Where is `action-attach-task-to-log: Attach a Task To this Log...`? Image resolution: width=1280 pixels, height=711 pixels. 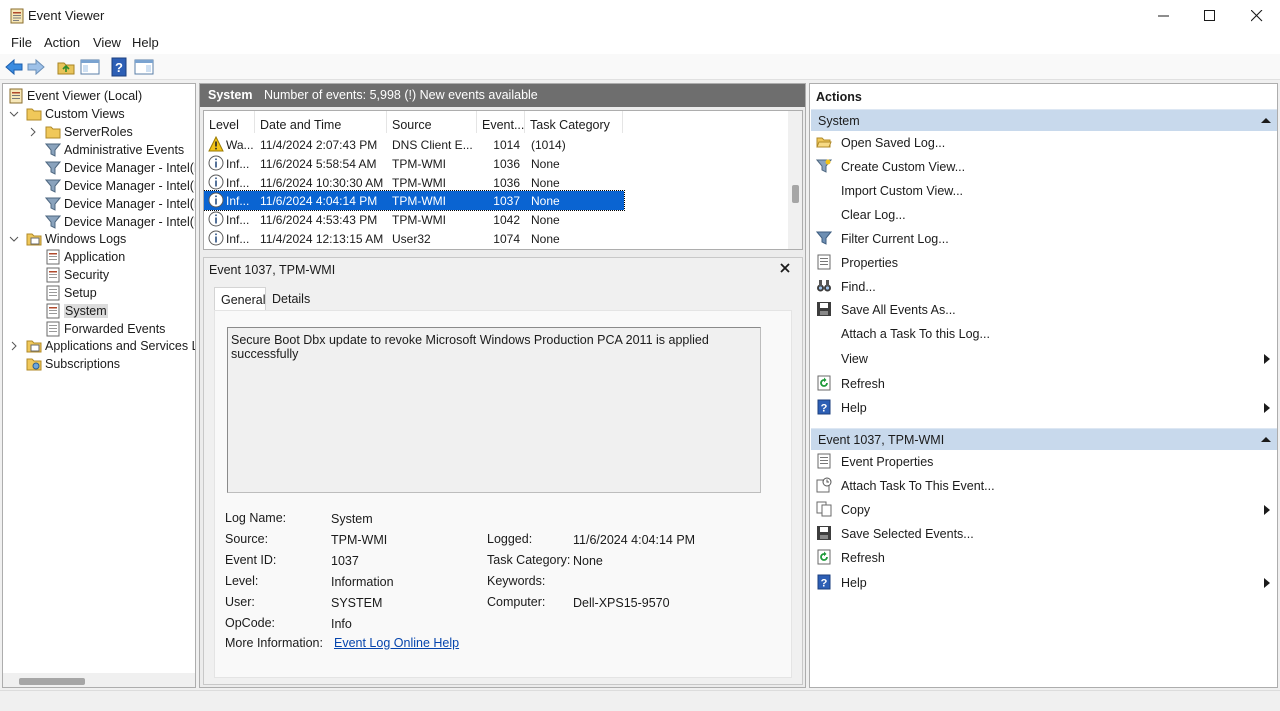 action-attach-task-to-log: Attach a Task To this Log... is located at coordinates (1045, 334).